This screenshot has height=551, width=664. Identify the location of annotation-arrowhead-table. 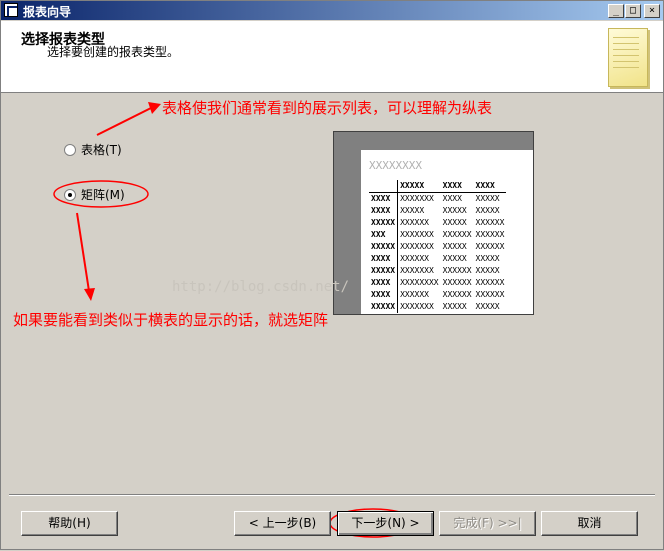
(154, 108).